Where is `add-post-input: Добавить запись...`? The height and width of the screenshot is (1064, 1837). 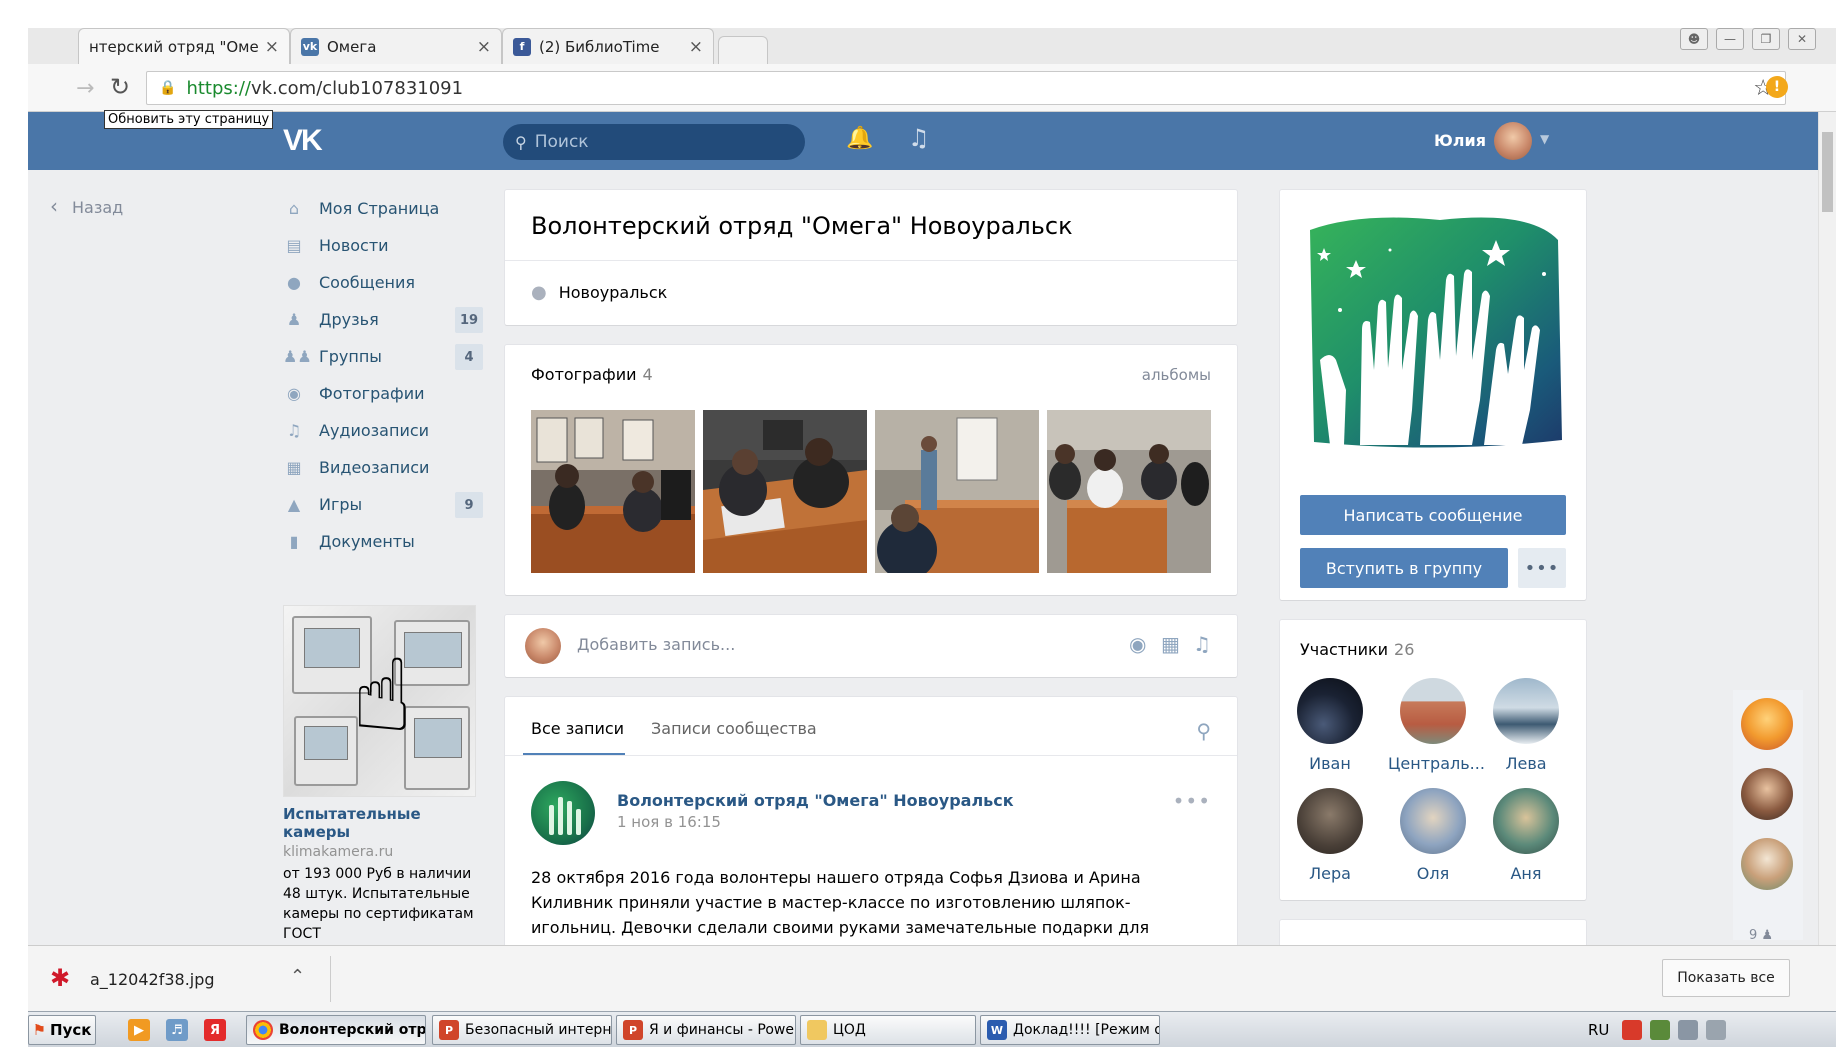 add-post-input: Добавить запись... is located at coordinates (656, 644).